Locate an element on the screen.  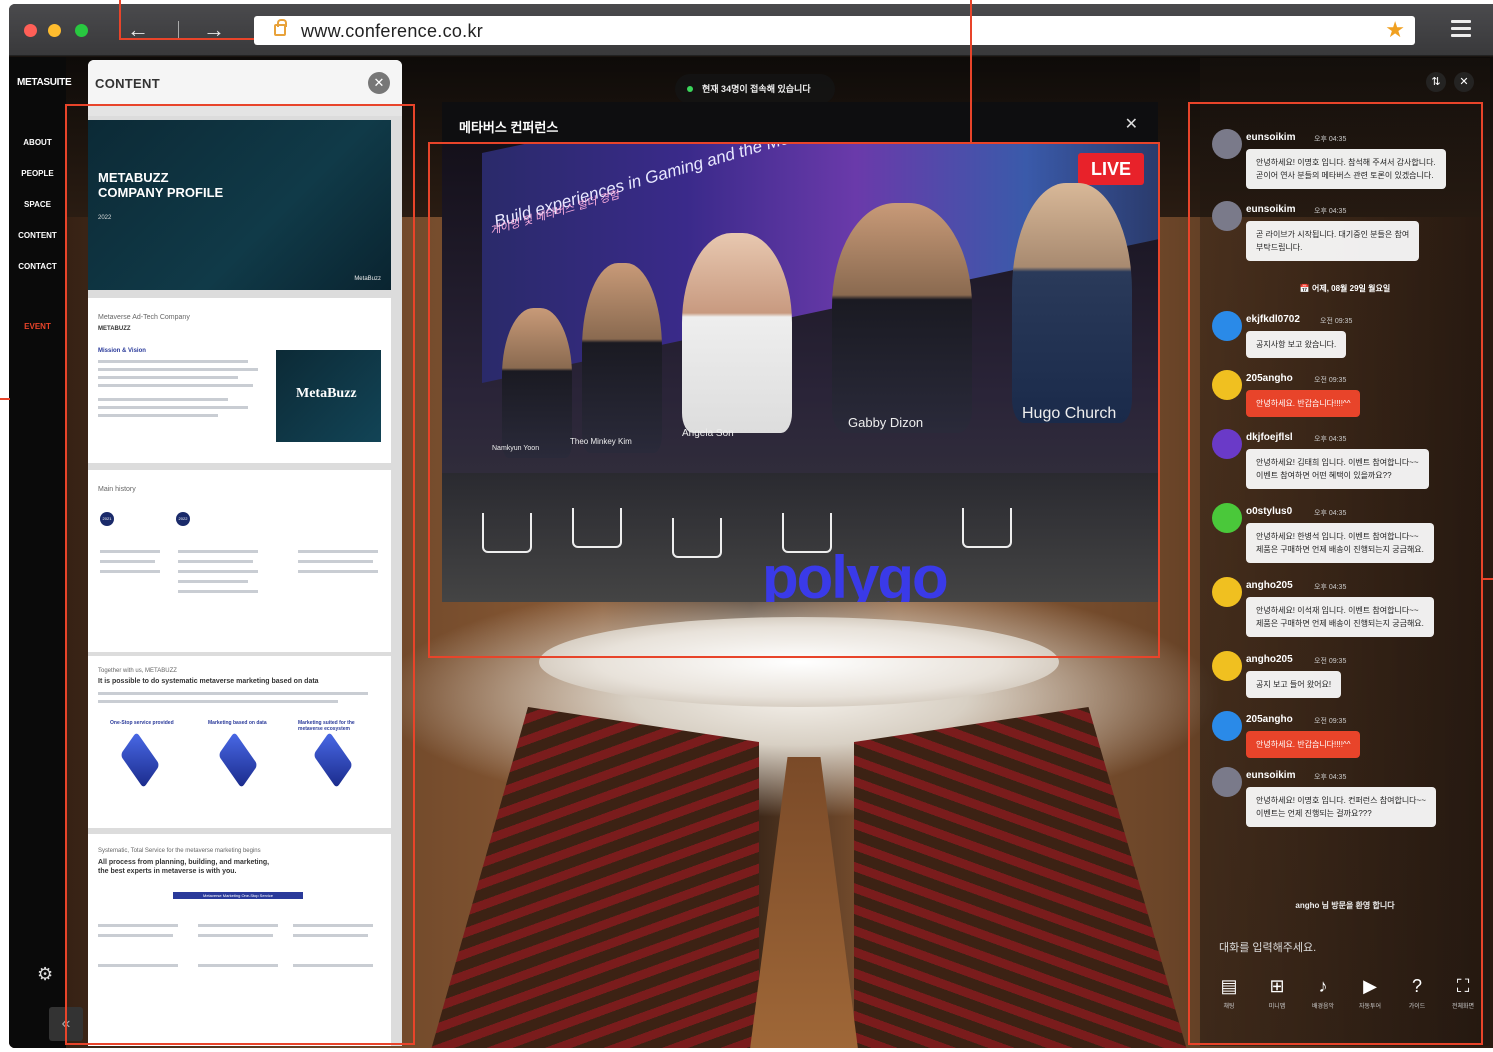
chat-username: o0stylus0 is located at coordinates (1269, 511).